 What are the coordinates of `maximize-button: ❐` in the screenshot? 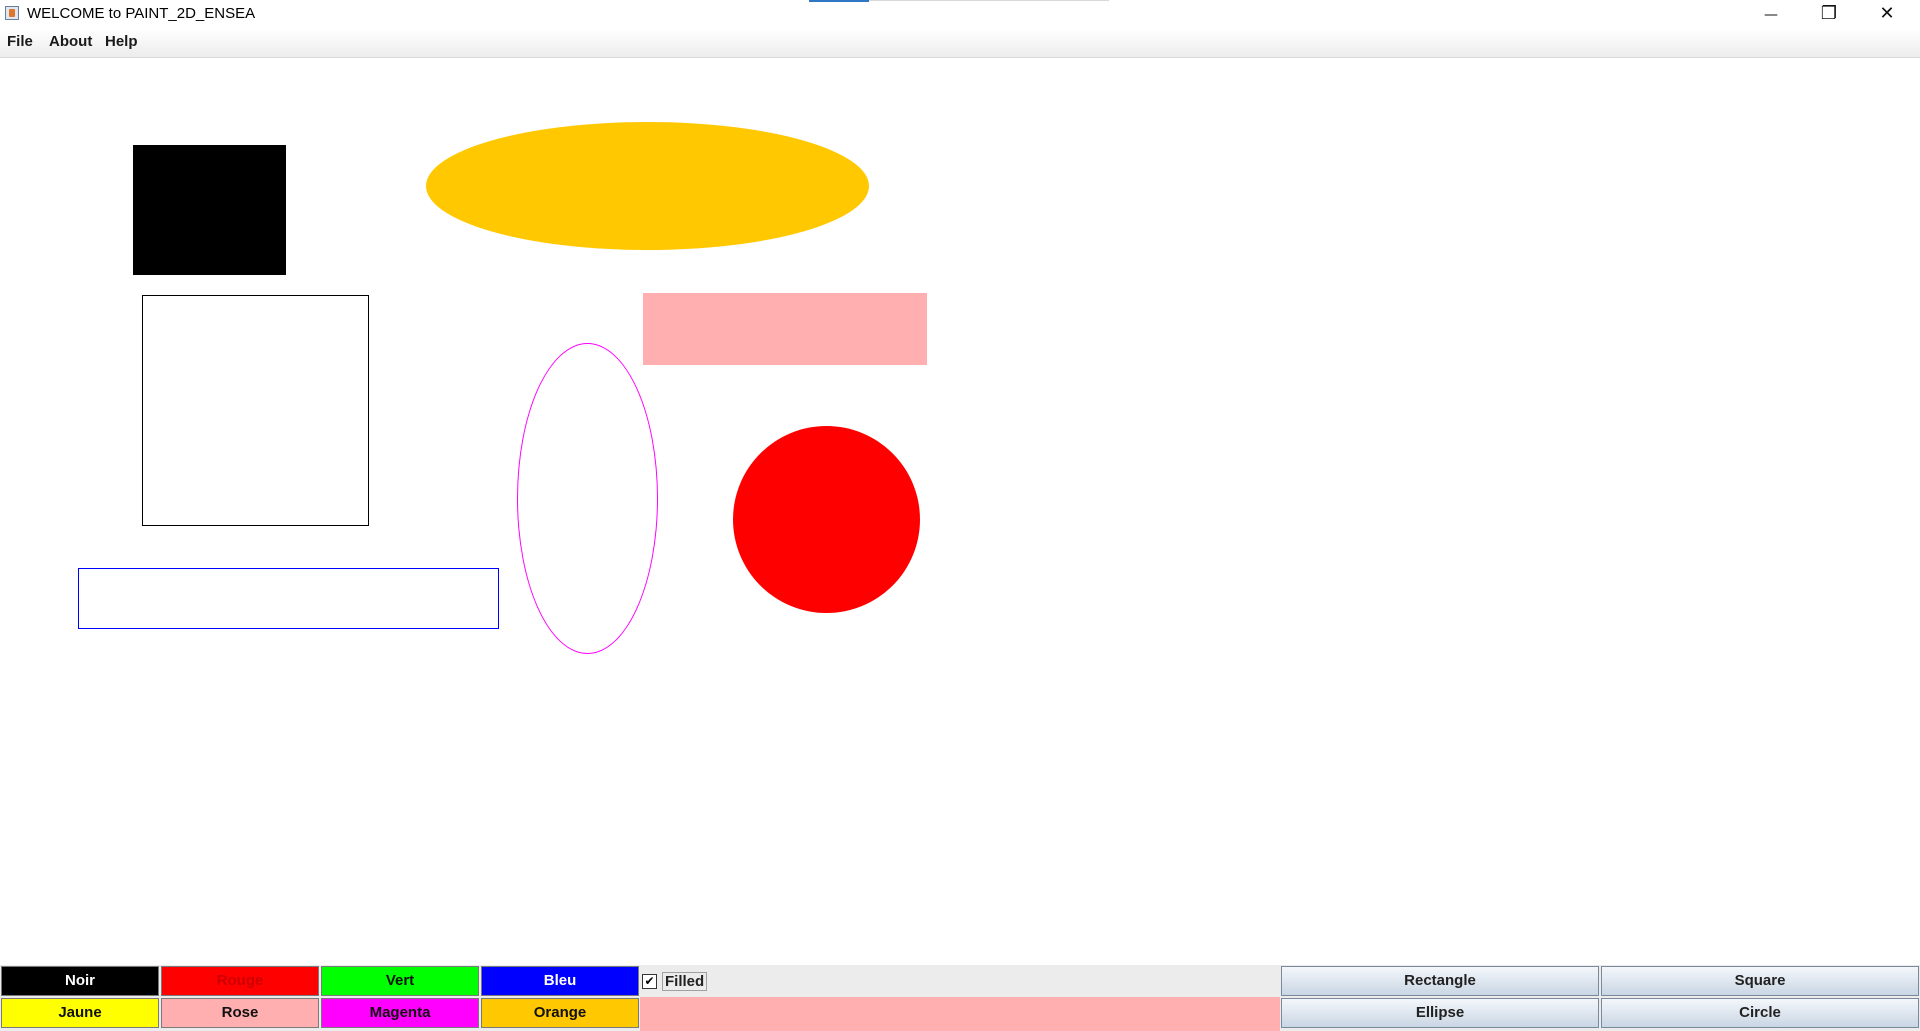 It's located at (1829, 14).